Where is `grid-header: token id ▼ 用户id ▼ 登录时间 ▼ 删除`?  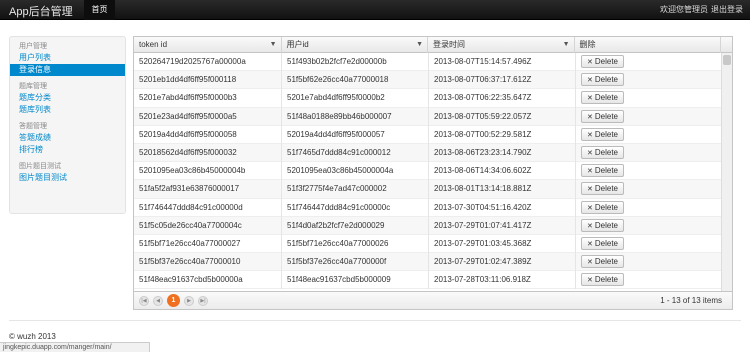
grid-header: token id ▼ 用户id ▼ 登录时间 ▼ 删除 is located at coordinates (433, 45).